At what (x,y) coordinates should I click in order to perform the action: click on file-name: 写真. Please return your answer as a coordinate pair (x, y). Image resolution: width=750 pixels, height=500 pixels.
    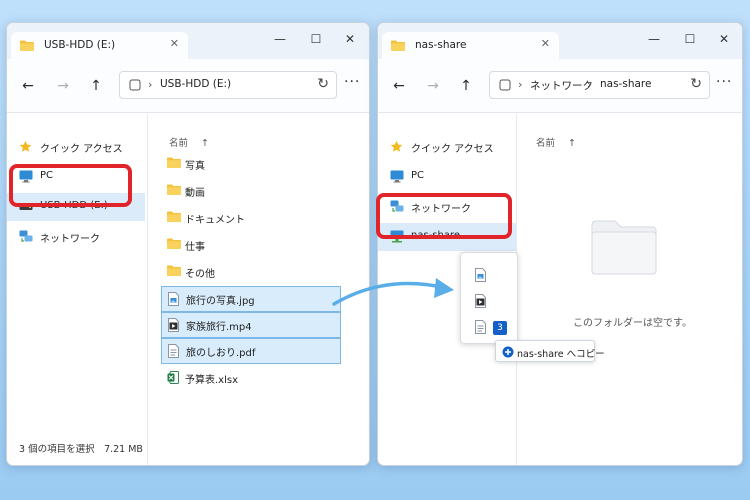
    Looking at the image, I should click on (195, 166).